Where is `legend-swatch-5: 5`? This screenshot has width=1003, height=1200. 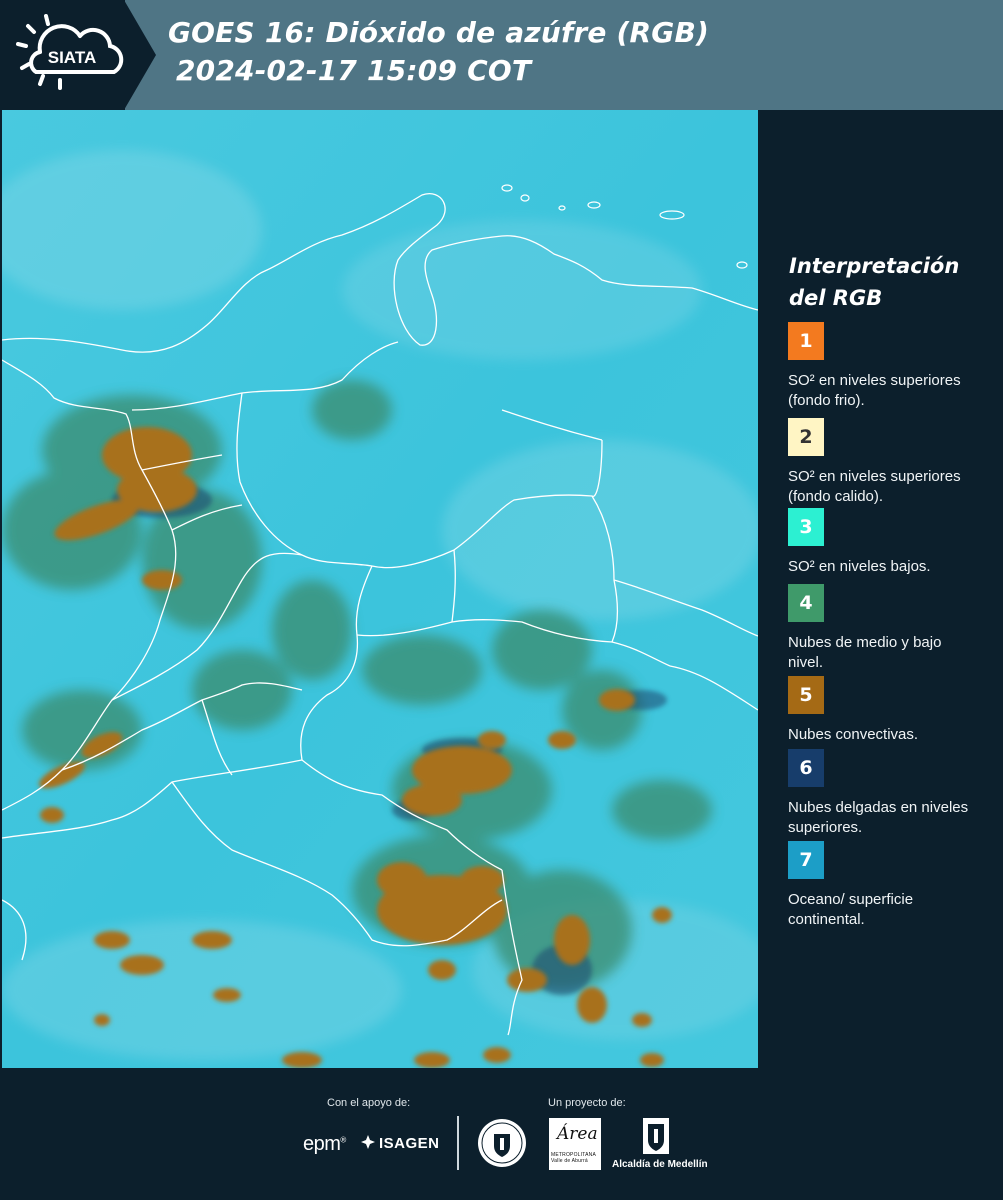
legend-swatch-5: 5 is located at coordinates (806, 695).